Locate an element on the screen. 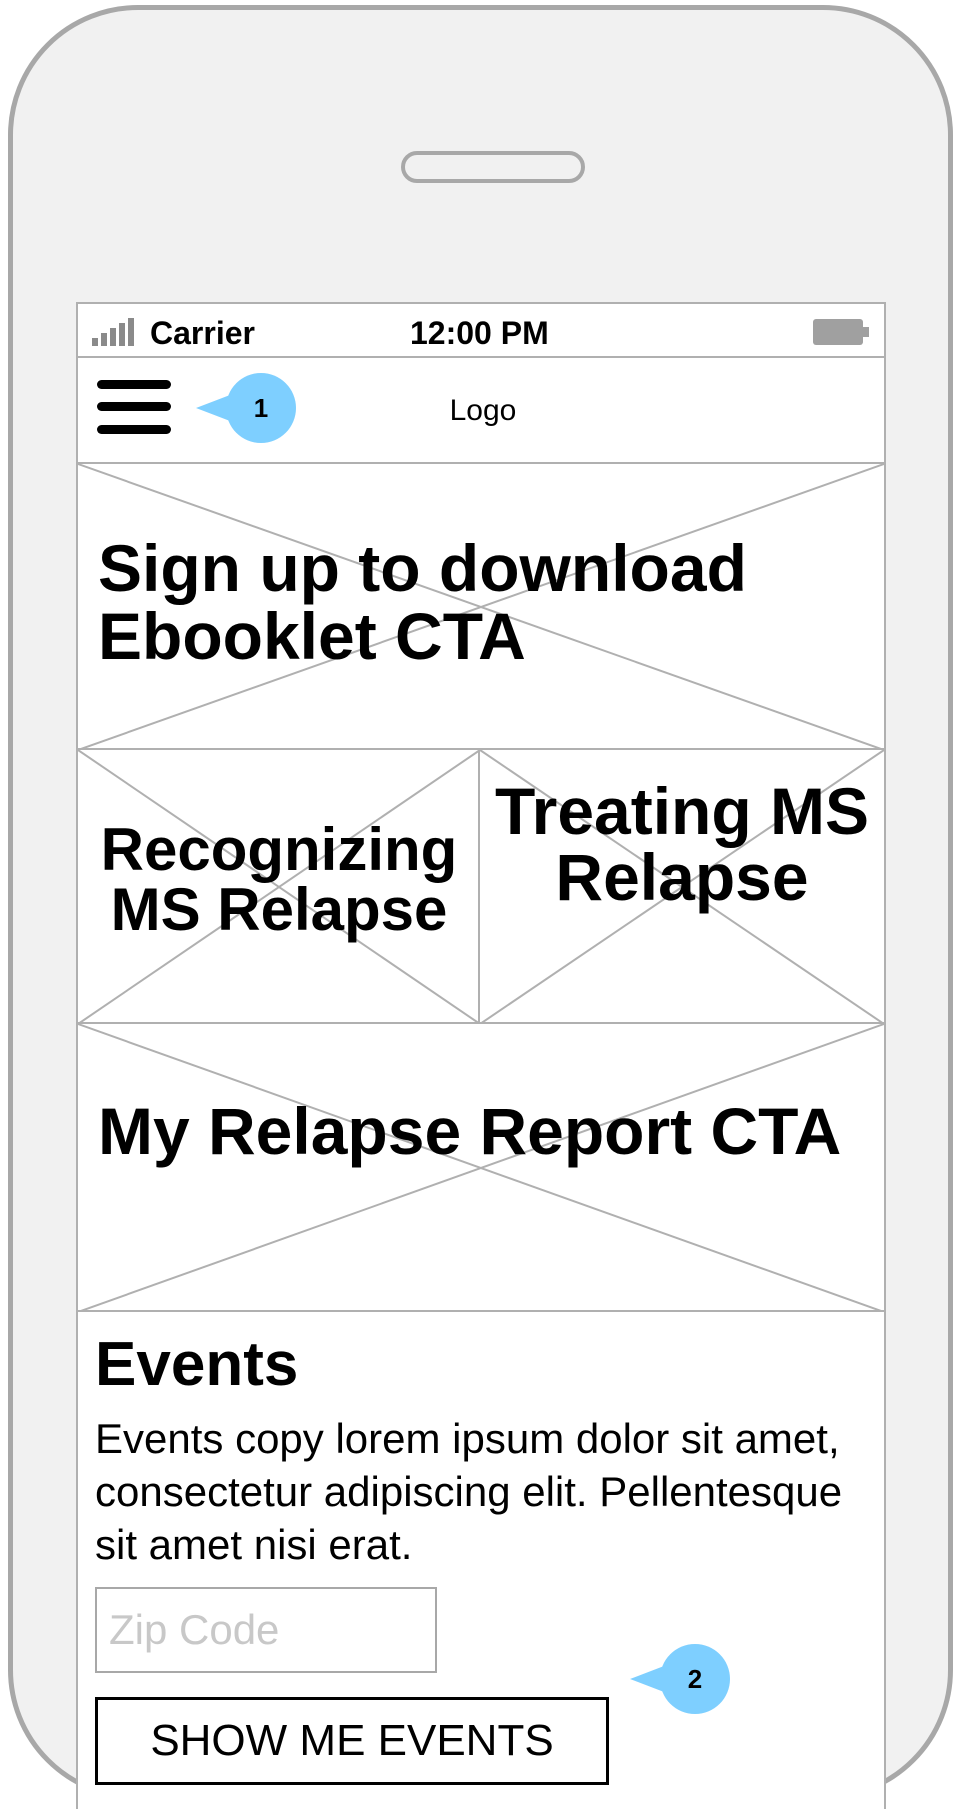  status-time: 12:00 PM is located at coordinates (479, 333).